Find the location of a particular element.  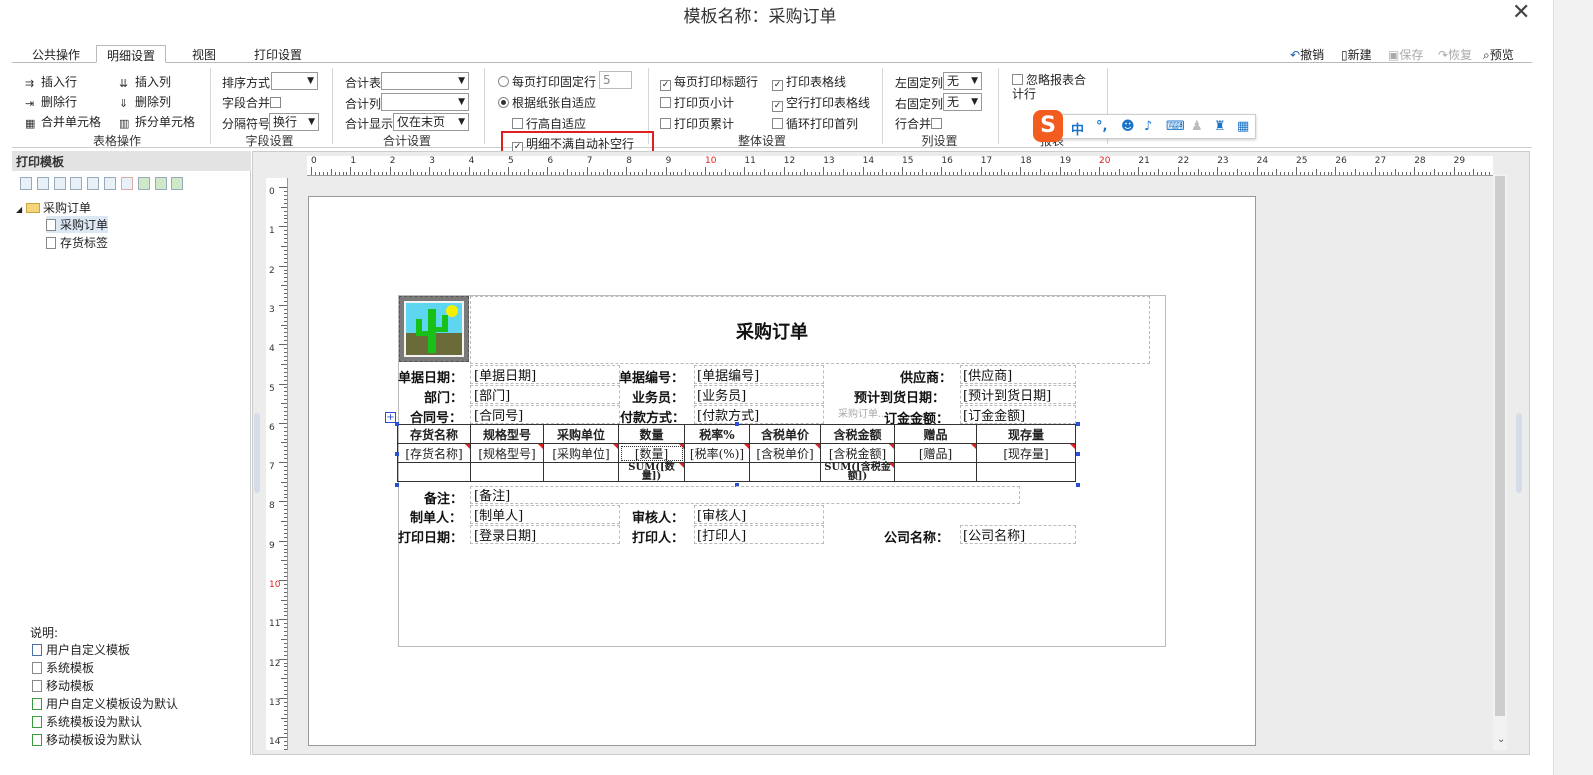

apps-grid-icon: ▦ is located at coordinates (1243, 126).